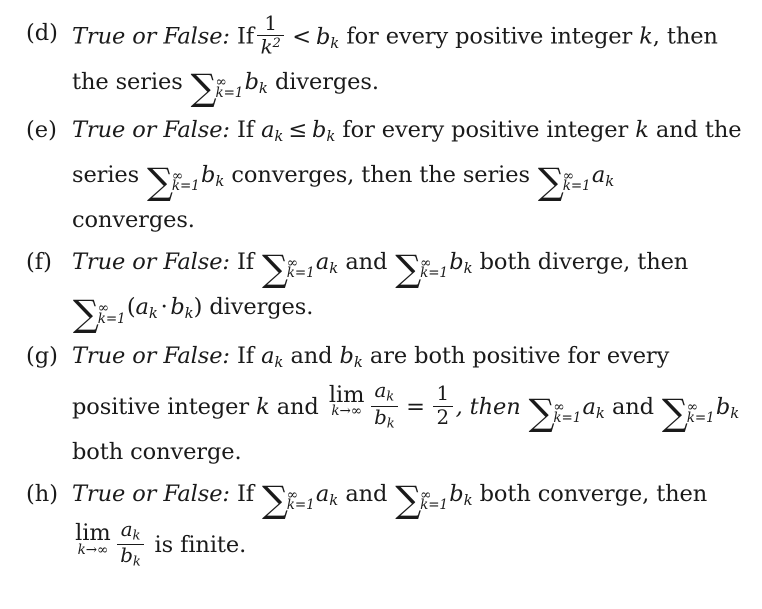  I want to click on text-segment: both diverge, then, so click(584, 262).